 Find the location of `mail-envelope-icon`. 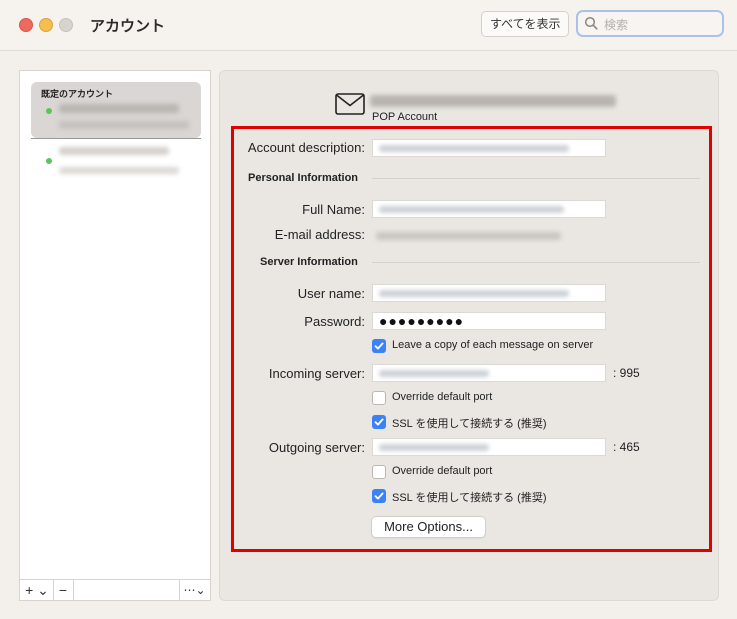

mail-envelope-icon is located at coordinates (350, 104).